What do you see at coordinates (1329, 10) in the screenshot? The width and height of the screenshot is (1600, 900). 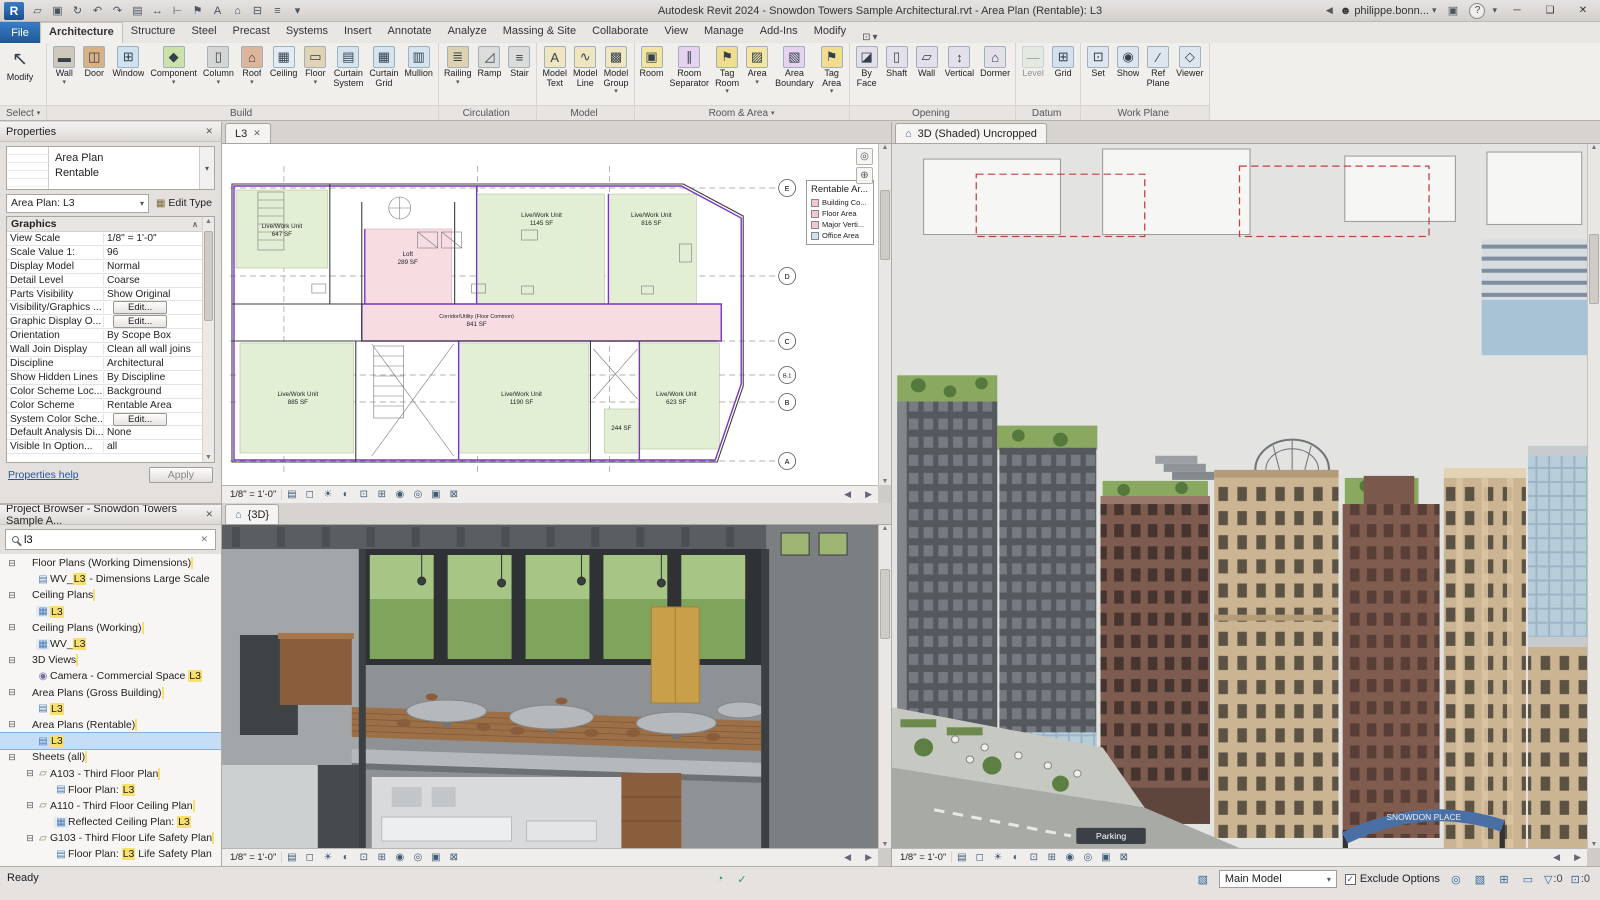 I see `collapse-icon: ◀` at bounding box center [1329, 10].